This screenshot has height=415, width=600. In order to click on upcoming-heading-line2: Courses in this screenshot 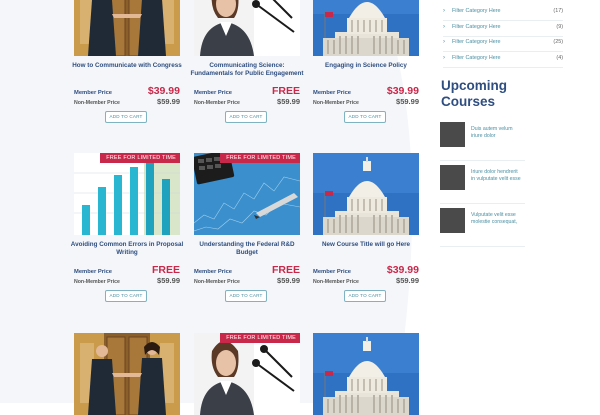, I will do `click(468, 101)`.